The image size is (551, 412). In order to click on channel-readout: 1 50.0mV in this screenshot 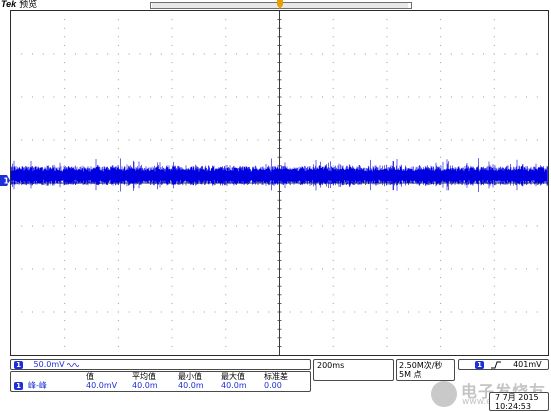, I will do `click(160, 364)`.